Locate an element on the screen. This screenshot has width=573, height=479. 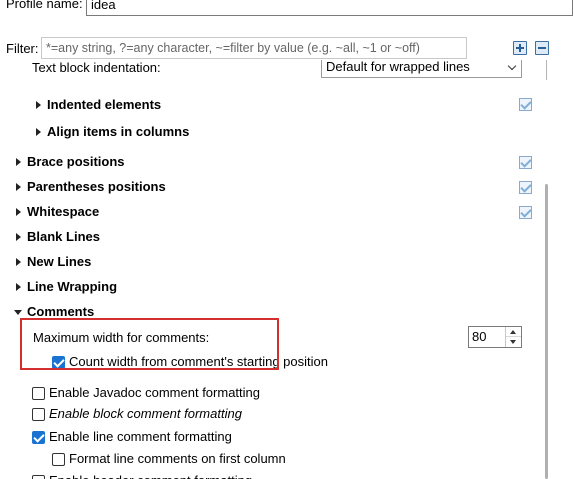
spinner-down-icon is located at coordinates (513, 342).